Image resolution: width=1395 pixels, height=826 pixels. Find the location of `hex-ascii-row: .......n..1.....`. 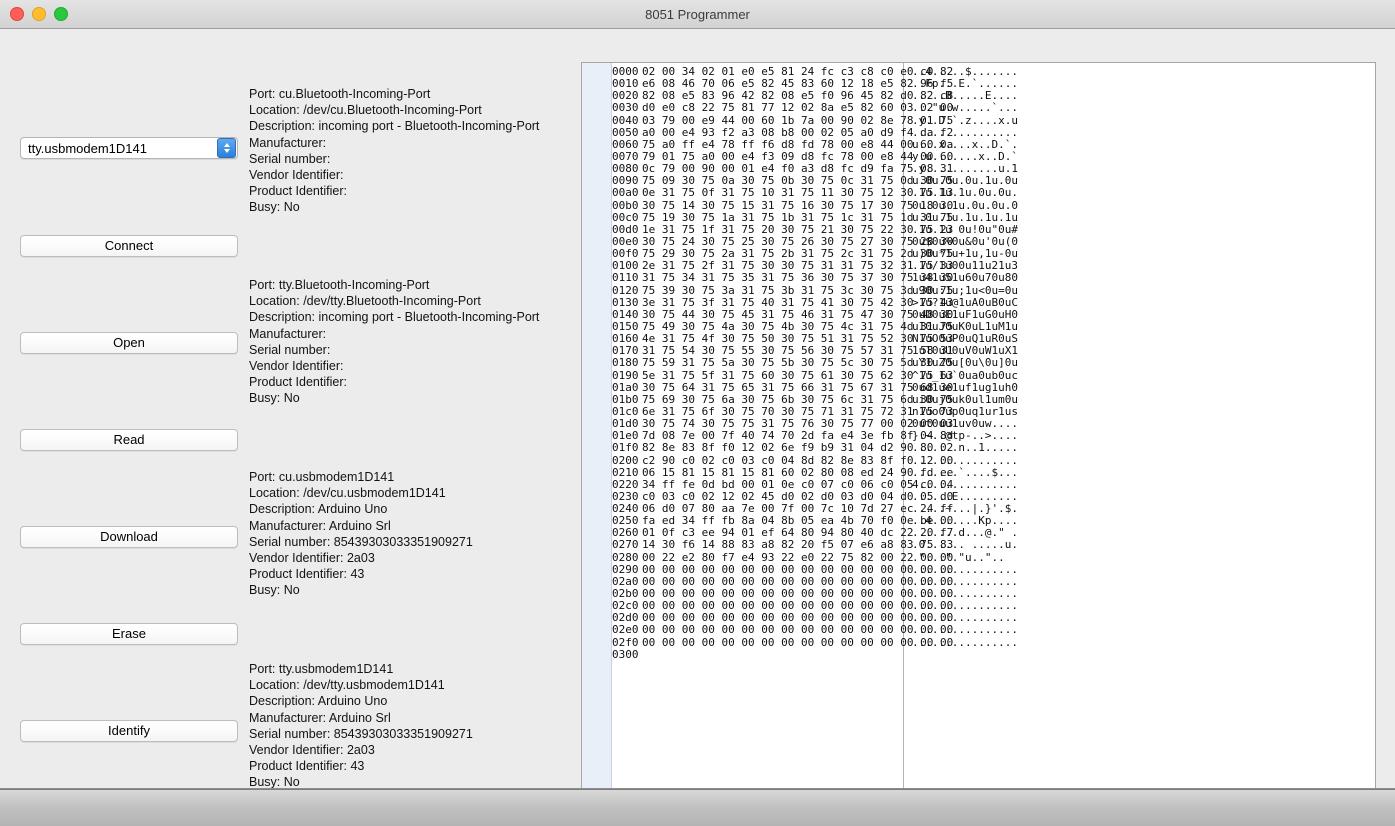

hex-ascii-row: .......n..1..... is located at coordinates (965, 448).